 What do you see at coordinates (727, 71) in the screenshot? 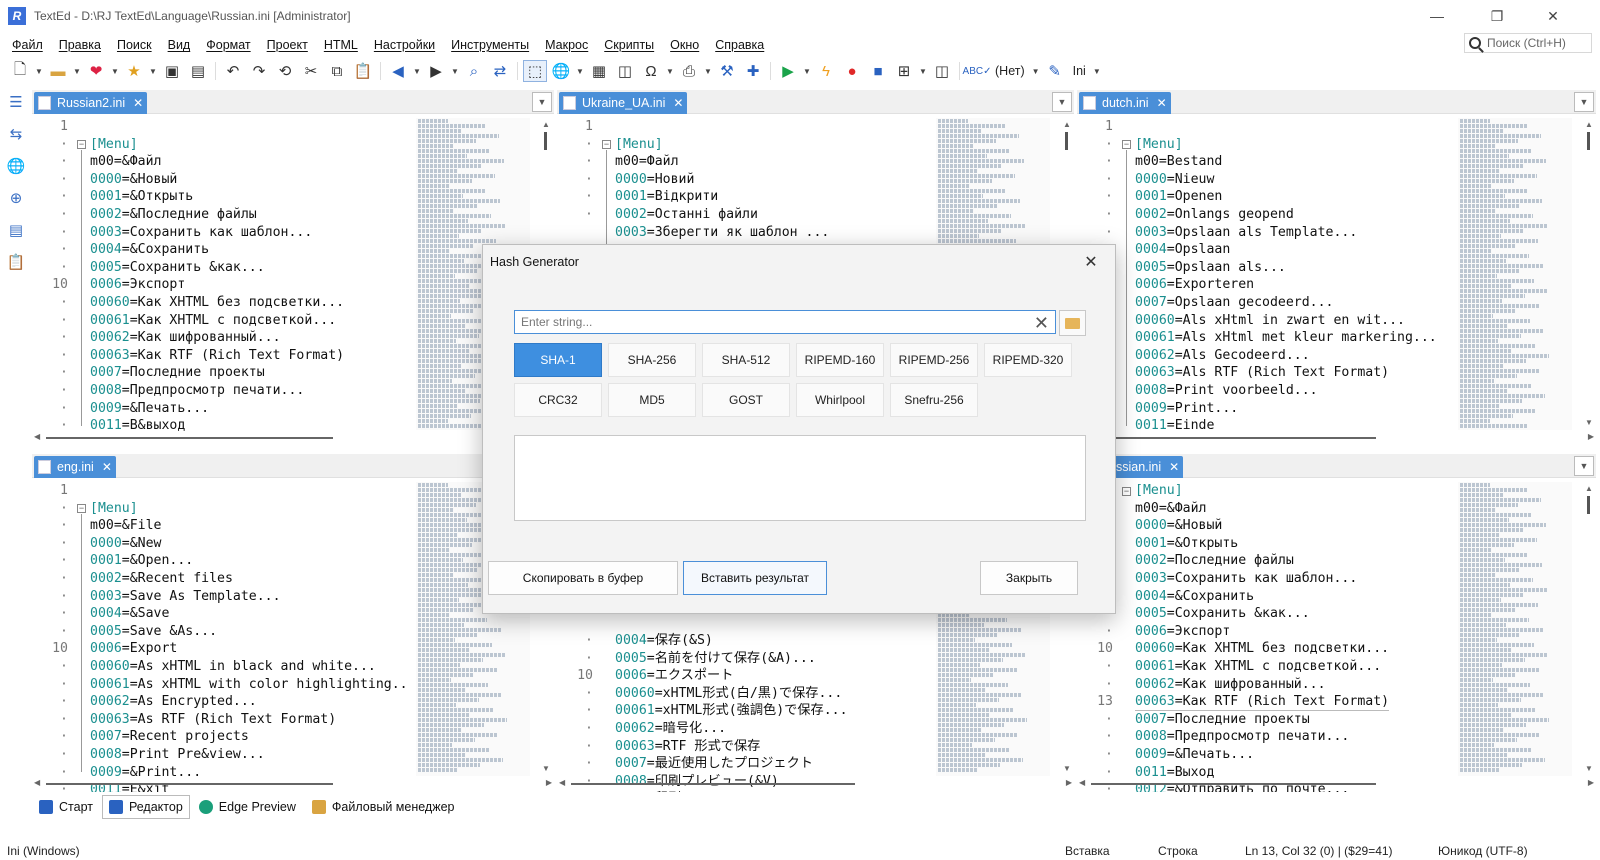
I see `tools-icon: ⚒` at bounding box center [727, 71].